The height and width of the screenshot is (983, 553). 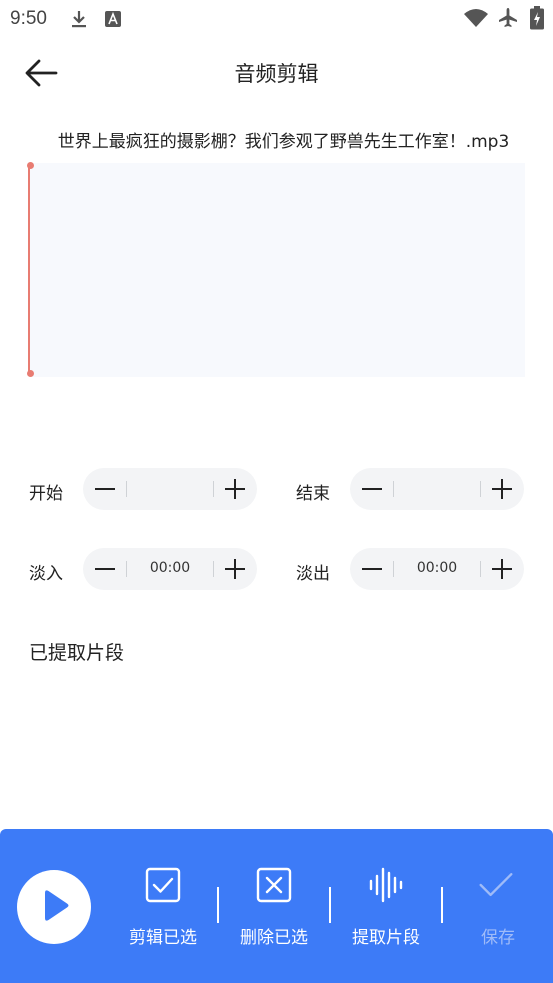 What do you see at coordinates (386, 885) in the screenshot?
I see `waveform-icon` at bounding box center [386, 885].